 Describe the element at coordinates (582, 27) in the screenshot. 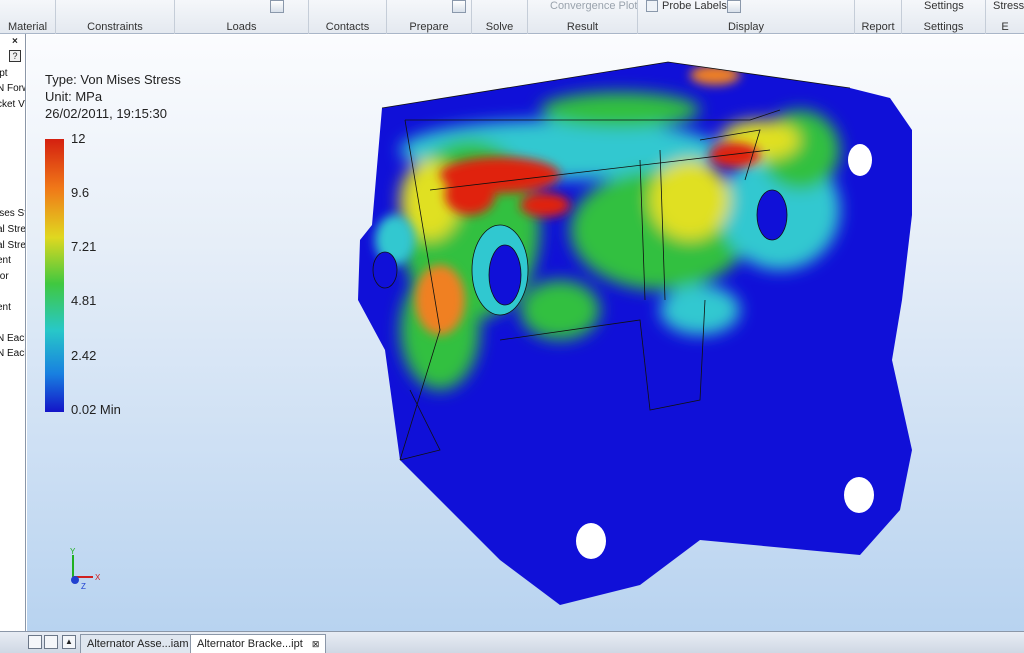

I see `group-label: Result` at that location.